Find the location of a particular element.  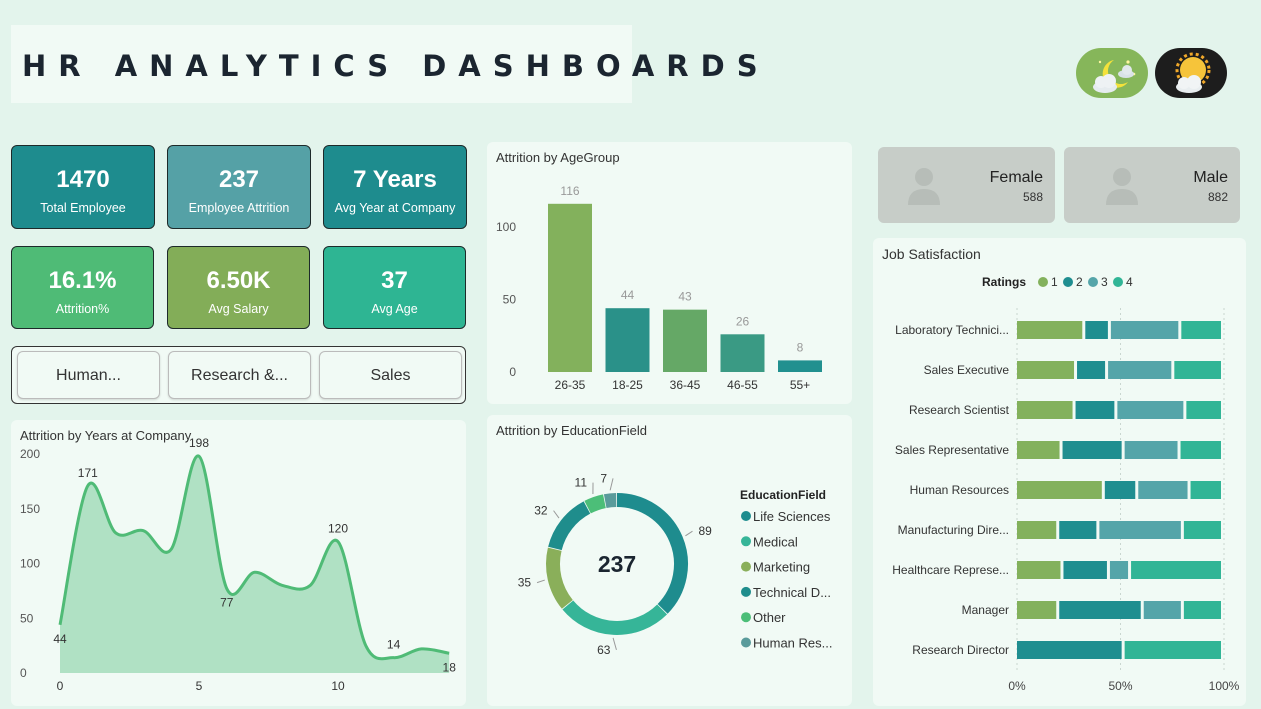

gender-card-male: Male 882 is located at coordinates (1152, 185).